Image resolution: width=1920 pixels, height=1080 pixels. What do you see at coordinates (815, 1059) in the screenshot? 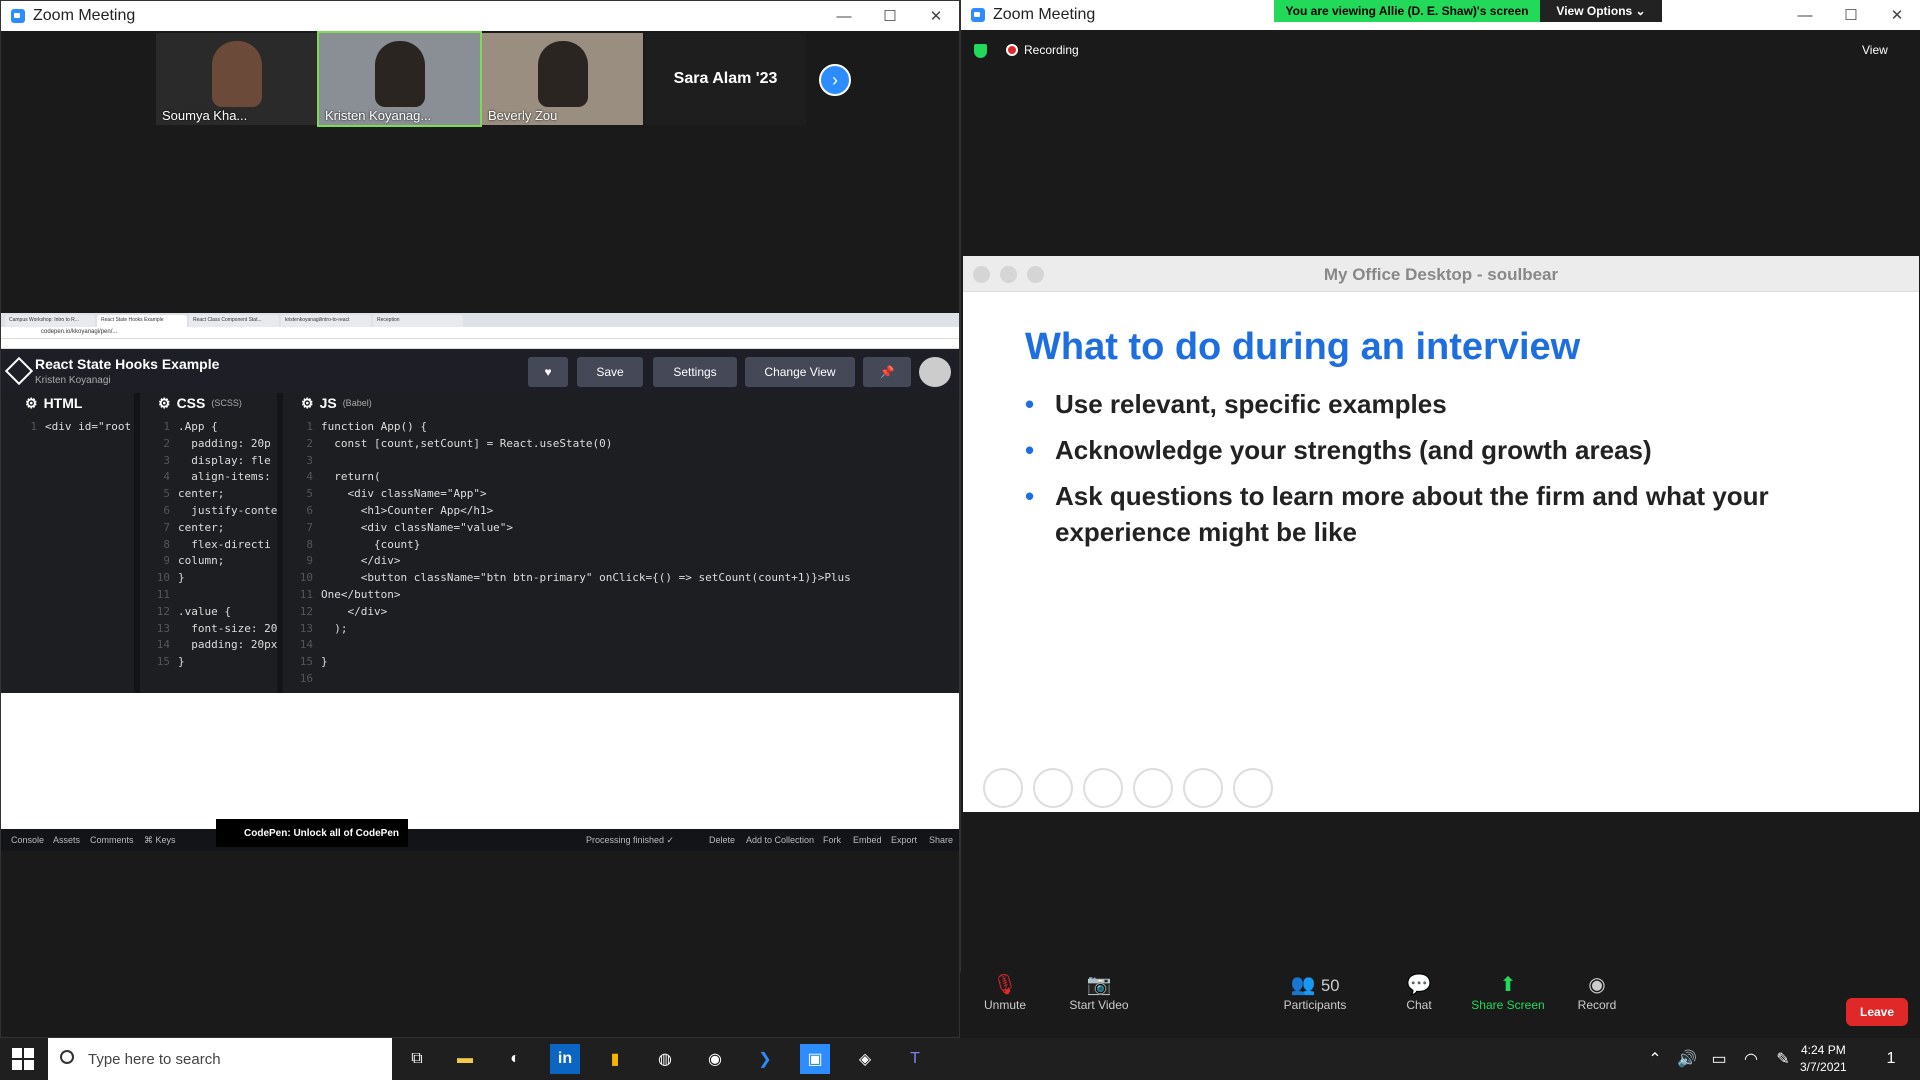
I see `zoom-taskbar-icon: ▣` at bounding box center [815, 1059].